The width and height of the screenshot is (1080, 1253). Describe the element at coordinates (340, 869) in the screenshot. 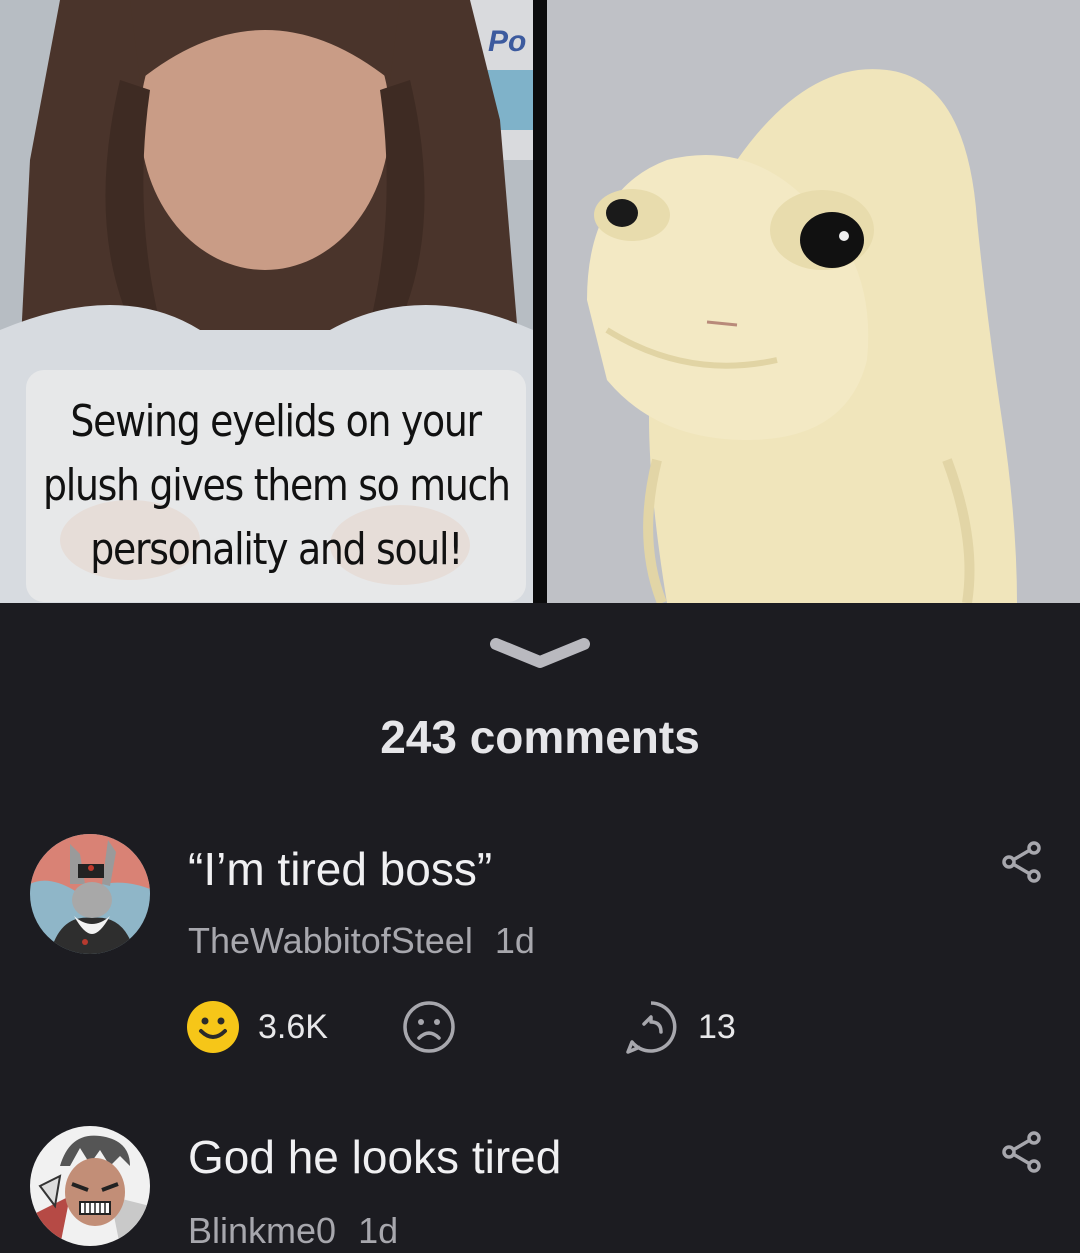

I see `comment-text: “I’m tired boss”` at that location.